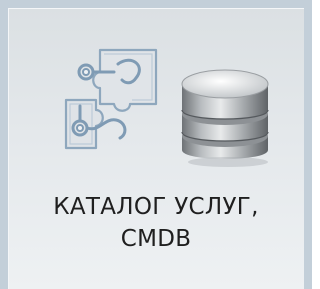  Describe the element at coordinates (156, 207) in the screenshot. I see `tile-title-line-1: КАТАЛОГ УСЛУГ,` at that location.